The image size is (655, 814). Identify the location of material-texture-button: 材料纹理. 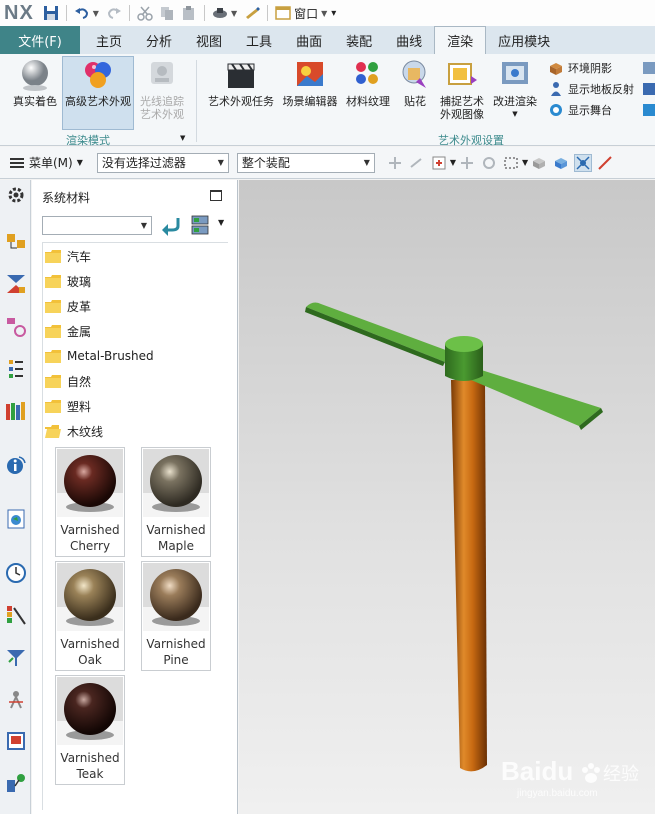
(368, 83).